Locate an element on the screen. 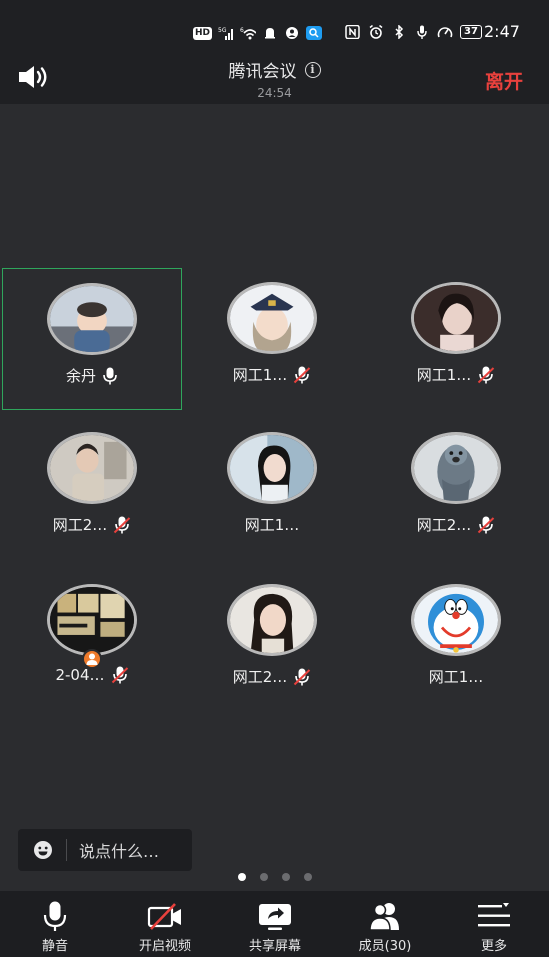  mic-on-icon is located at coordinates (110, 375).